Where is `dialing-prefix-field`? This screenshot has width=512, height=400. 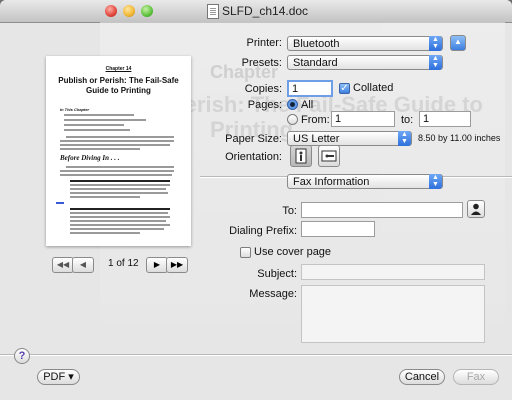 dialing-prefix-field is located at coordinates (338, 229).